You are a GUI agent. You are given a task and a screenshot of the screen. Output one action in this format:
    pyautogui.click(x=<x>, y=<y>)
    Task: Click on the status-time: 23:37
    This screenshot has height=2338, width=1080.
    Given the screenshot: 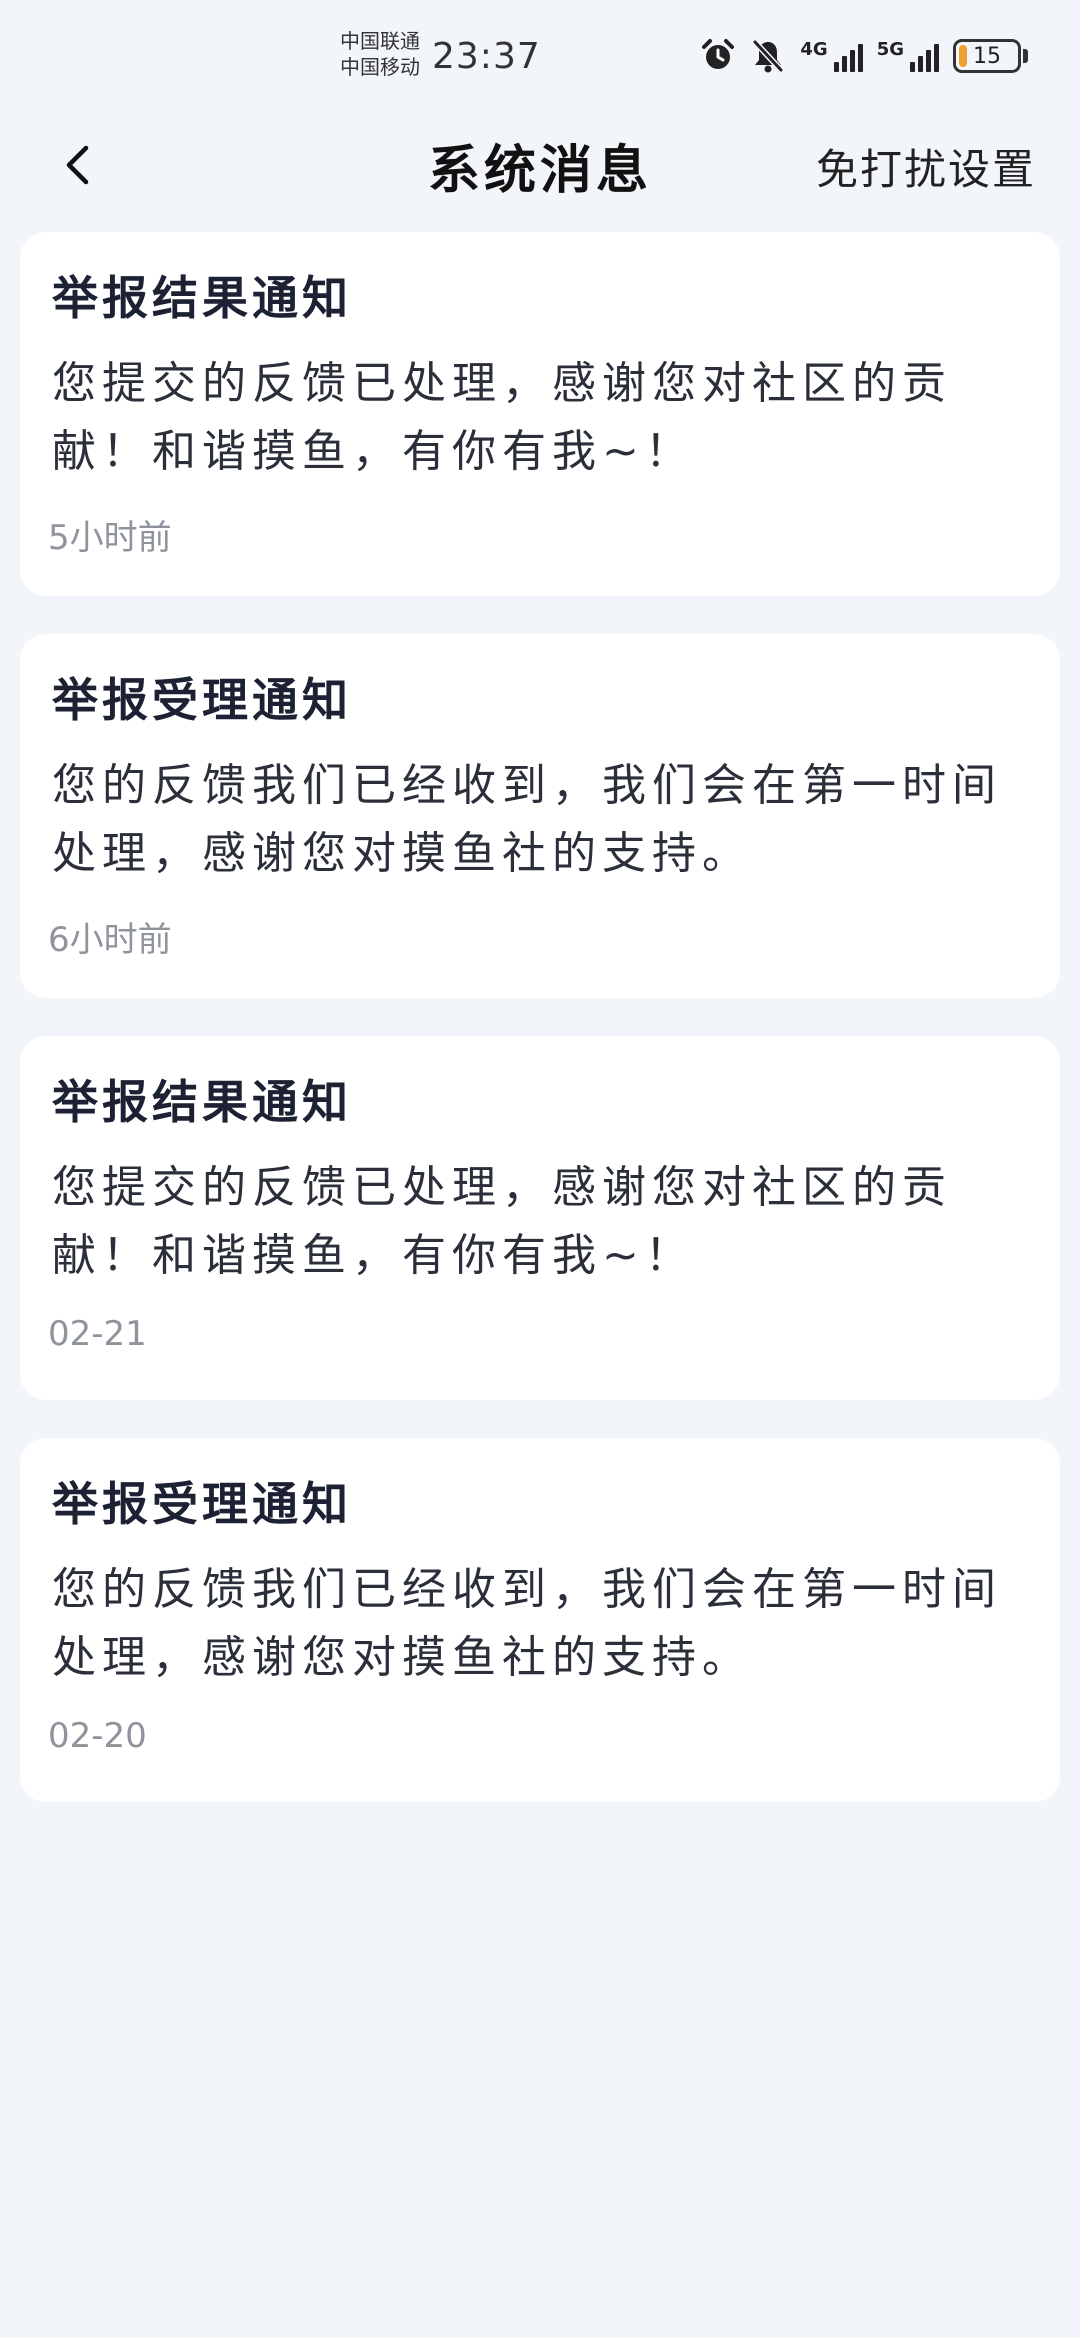 What is the action you would take?
    pyautogui.click(x=486, y=56)
    